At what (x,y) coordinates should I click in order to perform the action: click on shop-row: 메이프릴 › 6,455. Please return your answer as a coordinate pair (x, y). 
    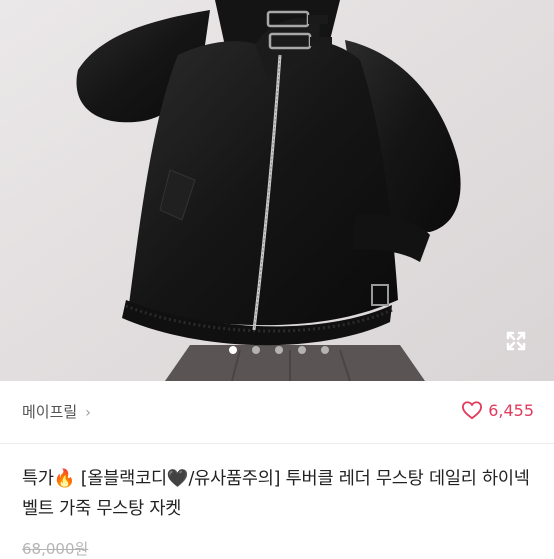
    Looking at the image, I should click on (277, 412).